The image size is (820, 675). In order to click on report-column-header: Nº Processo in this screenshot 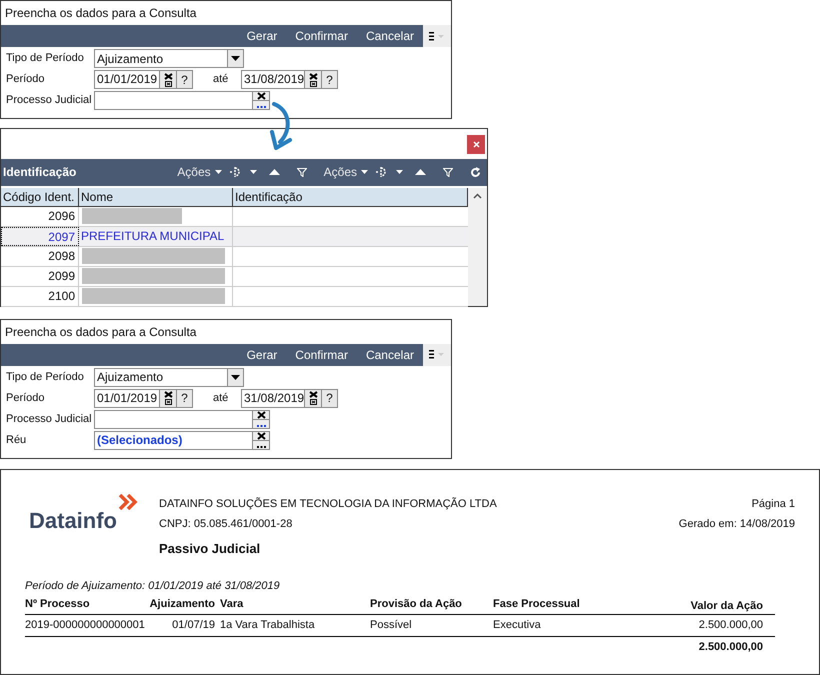, I will do `click(58, 604)`.